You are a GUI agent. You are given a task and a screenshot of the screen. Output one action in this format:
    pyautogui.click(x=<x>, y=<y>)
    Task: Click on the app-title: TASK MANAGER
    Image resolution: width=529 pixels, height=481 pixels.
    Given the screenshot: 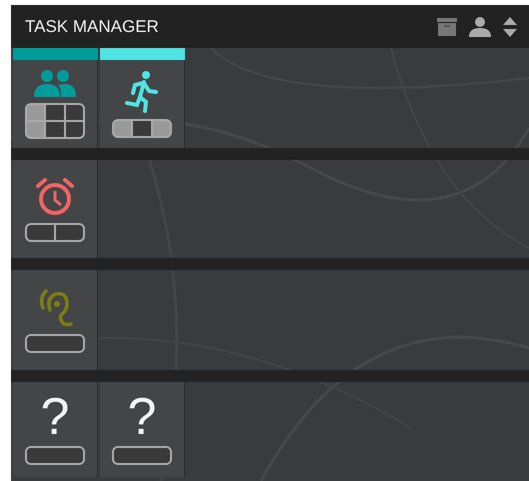 What is the action you would take?
    pyautogui.click(x=92, y=27)
    